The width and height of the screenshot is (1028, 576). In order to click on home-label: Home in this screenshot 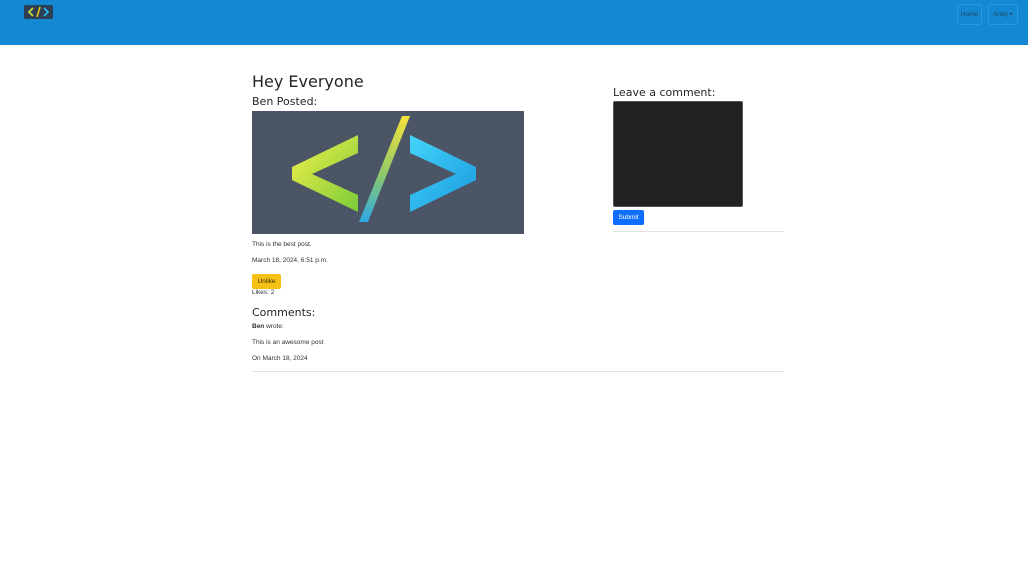, I will do `click(969, 14)`.